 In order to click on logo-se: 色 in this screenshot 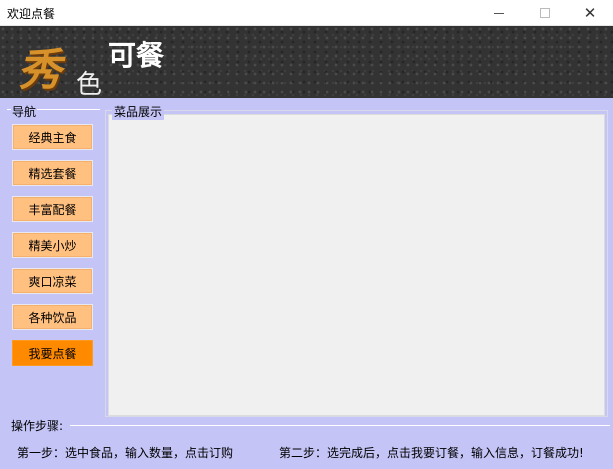, I will do `click(89, 84)`.